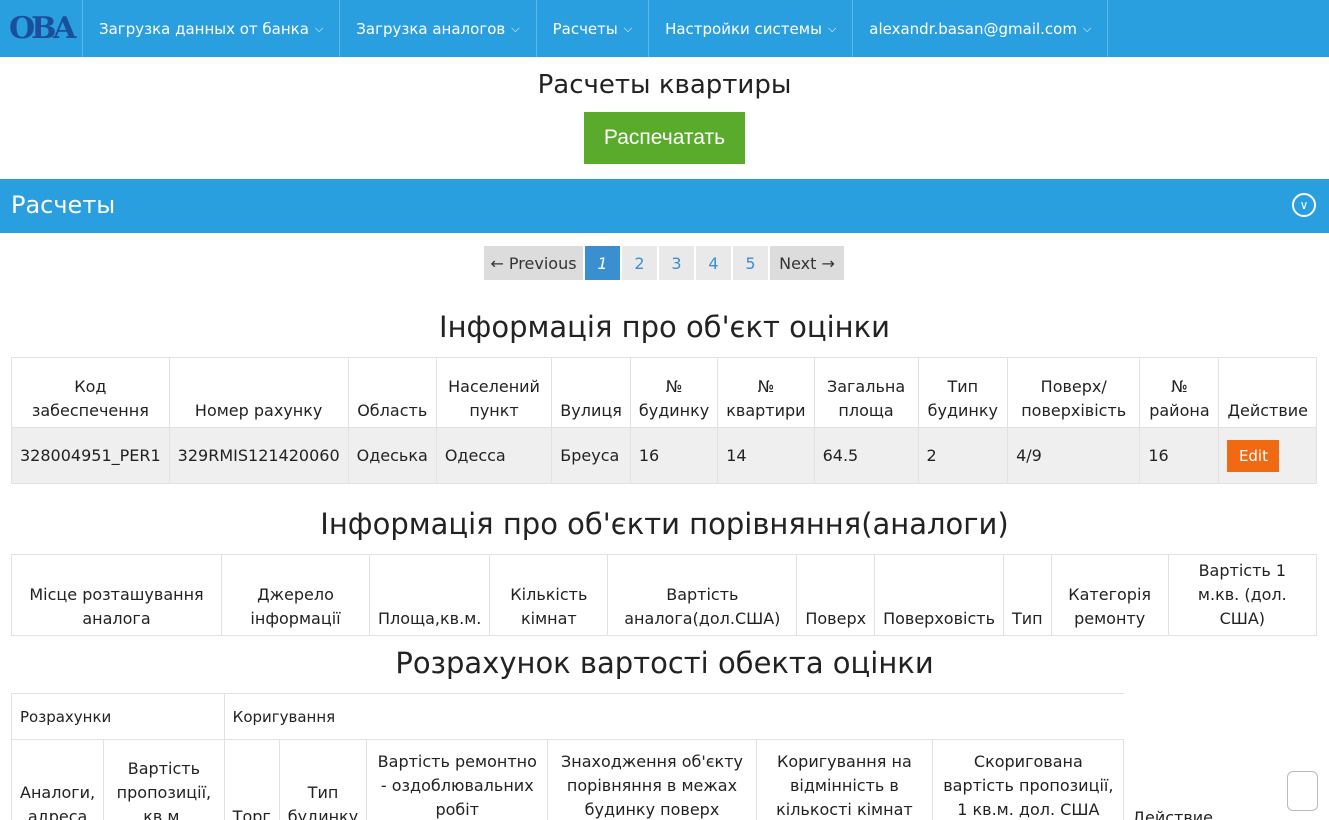 The width and height of the screenshot is (1329, 820). I want to click on column-header: Поверх, so click(836, 595).